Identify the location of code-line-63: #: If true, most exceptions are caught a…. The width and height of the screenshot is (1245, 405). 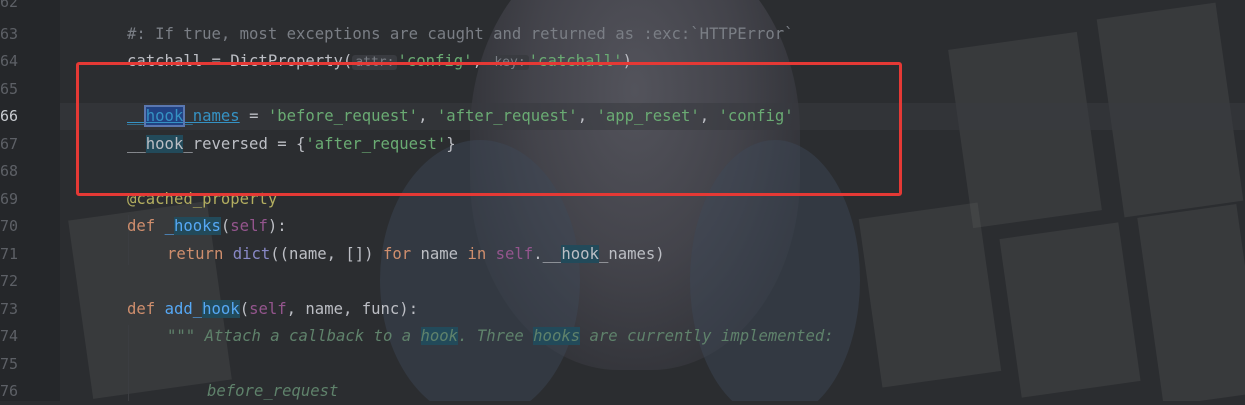
(460, 34).